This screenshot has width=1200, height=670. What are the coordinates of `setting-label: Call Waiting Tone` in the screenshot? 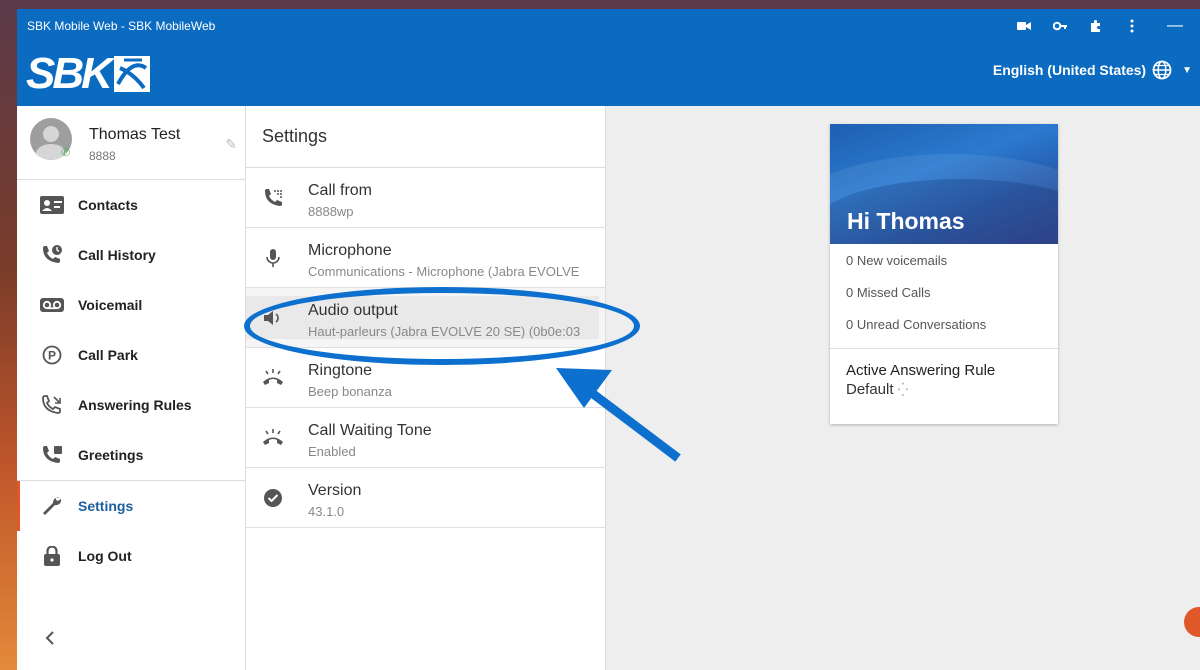 It's located at (370, 430).